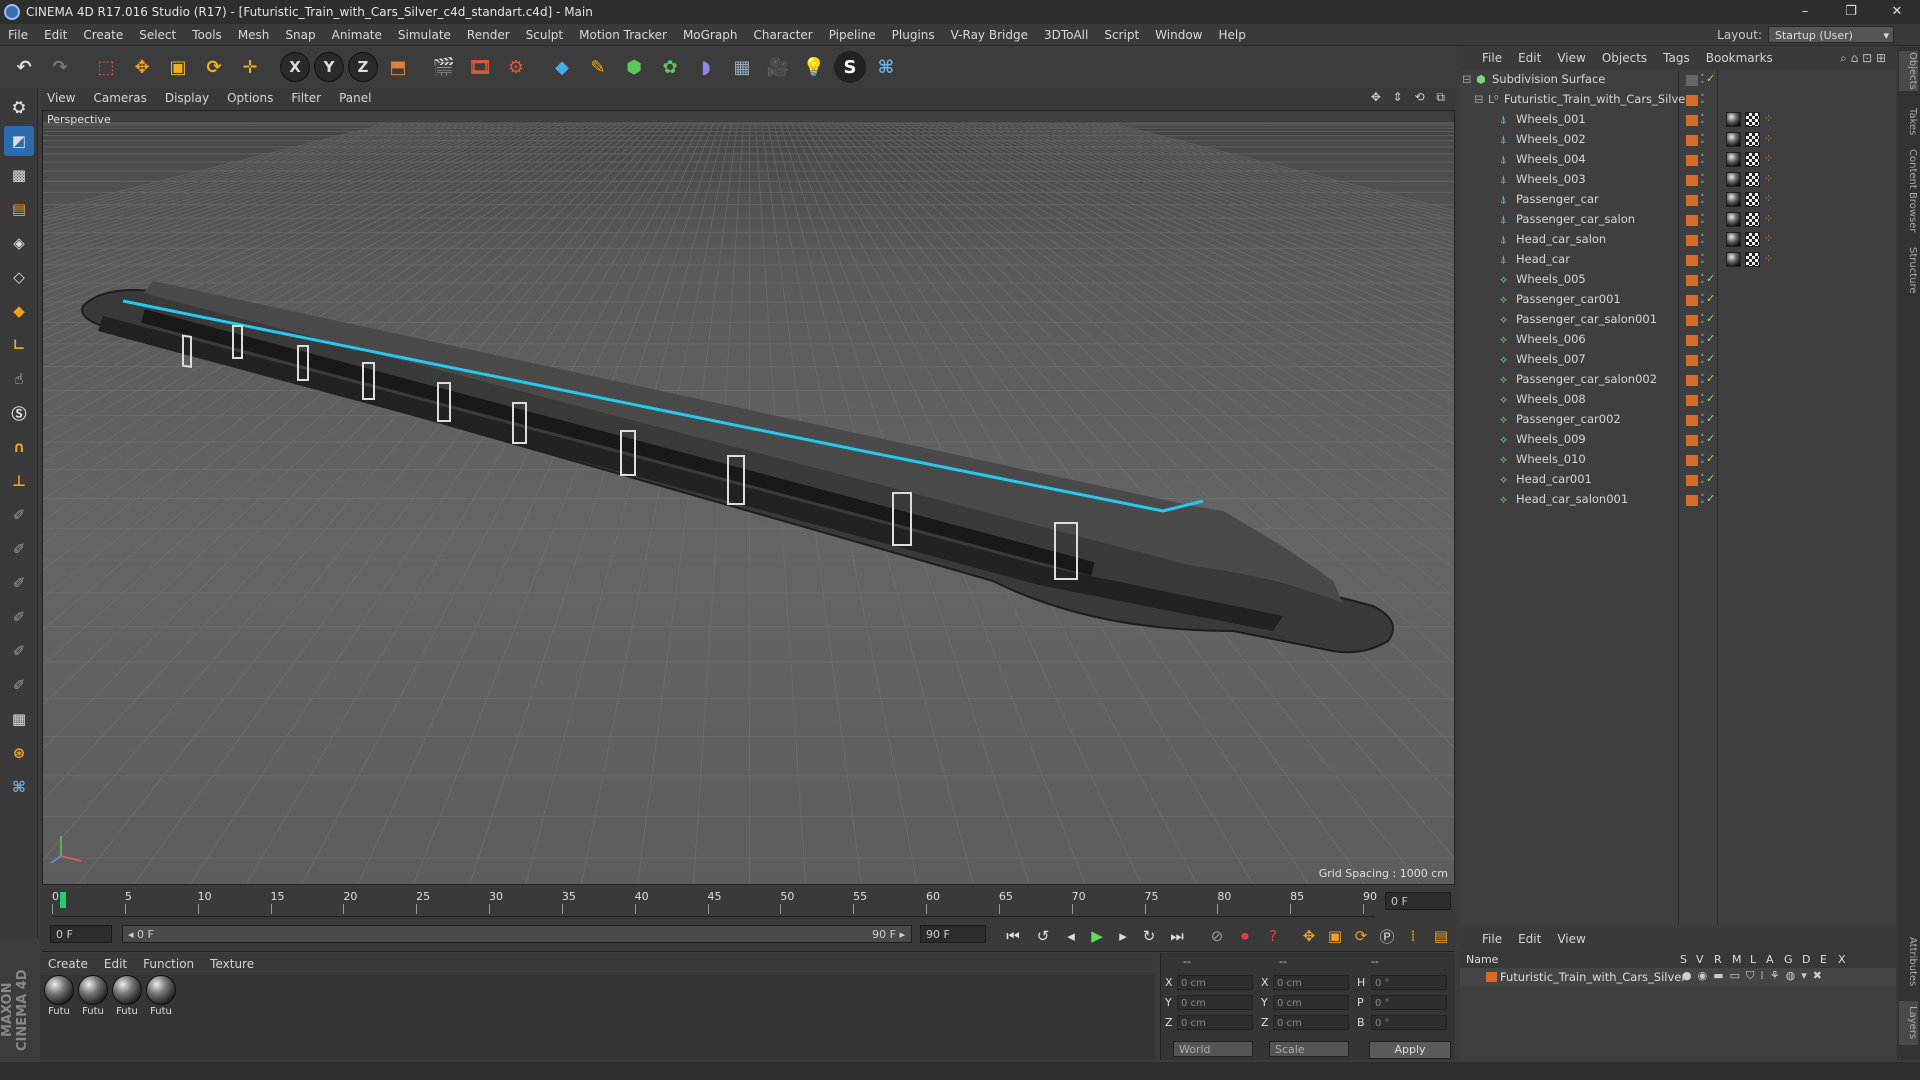 The image size is (1920, 1080). What do you see at coordinates (19, 209) in the screenshot?
I see `workplane-icon: ▤` at bounding box center [19, 209].